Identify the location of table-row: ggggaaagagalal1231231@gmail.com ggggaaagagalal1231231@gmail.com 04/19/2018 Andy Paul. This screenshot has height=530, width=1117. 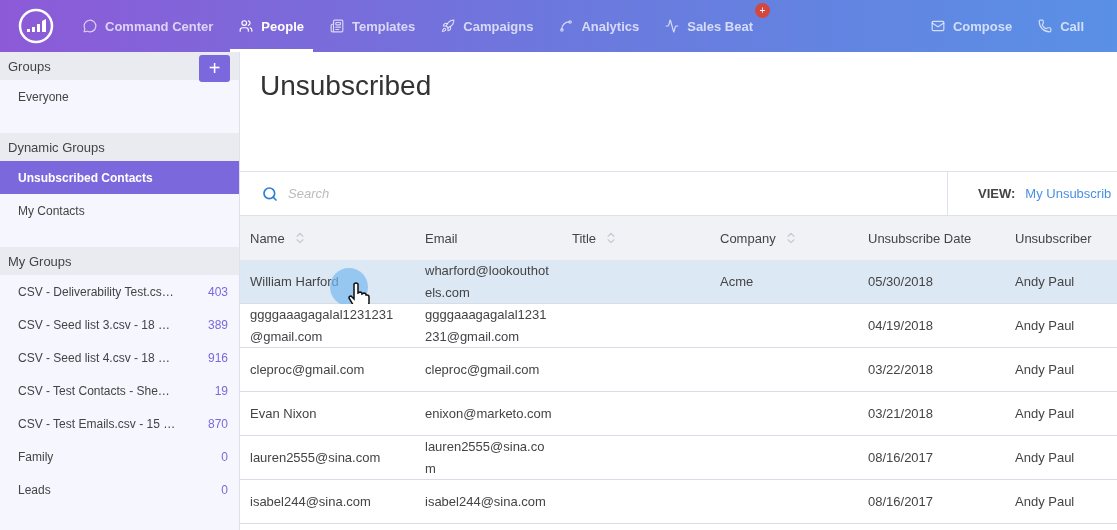
(678, 326).